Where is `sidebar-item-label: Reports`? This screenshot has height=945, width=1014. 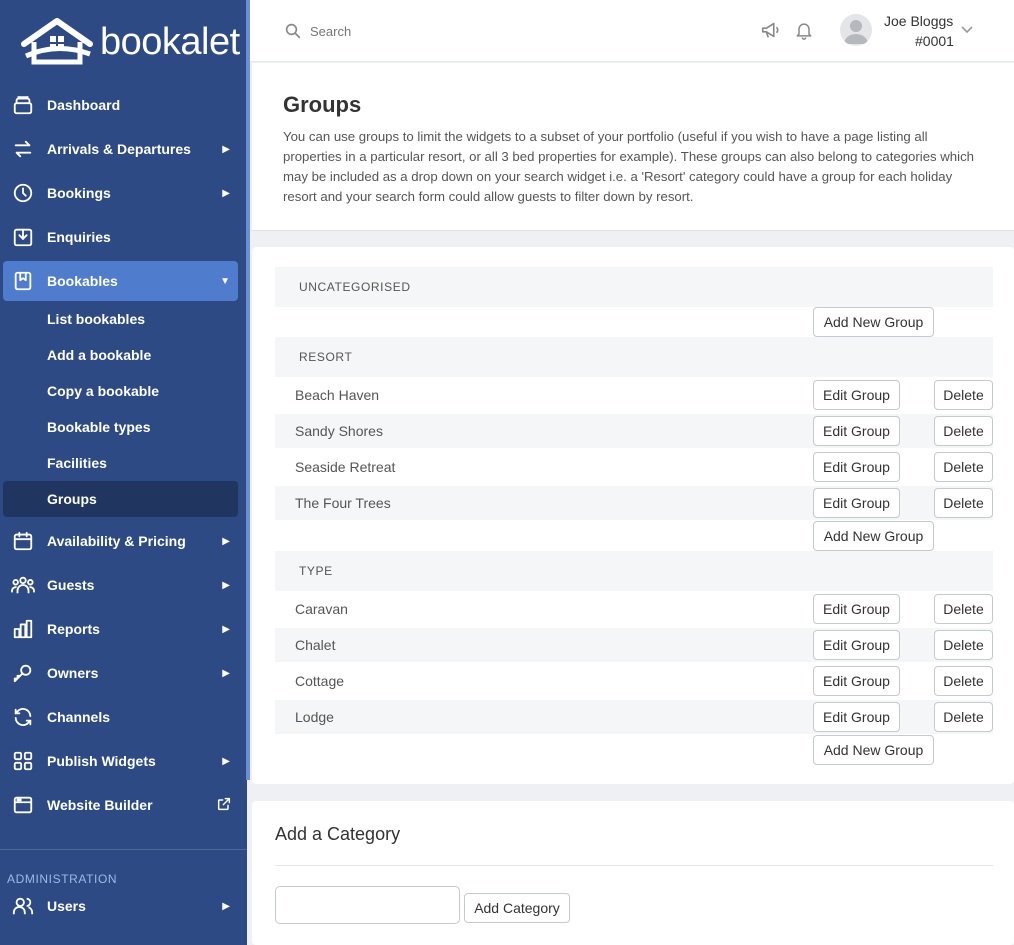
sidebar-item-label: Reports is located at coordinates (73, 629).